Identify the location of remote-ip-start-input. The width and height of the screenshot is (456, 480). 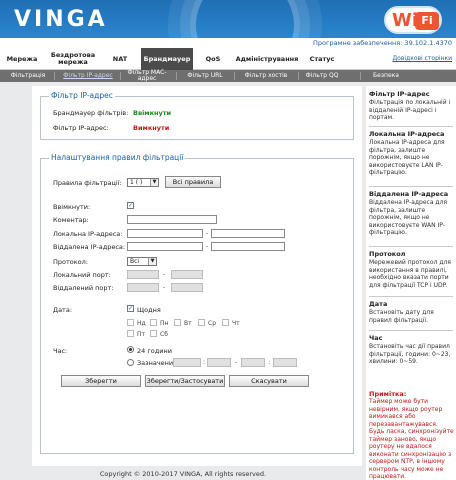
(165, 246).